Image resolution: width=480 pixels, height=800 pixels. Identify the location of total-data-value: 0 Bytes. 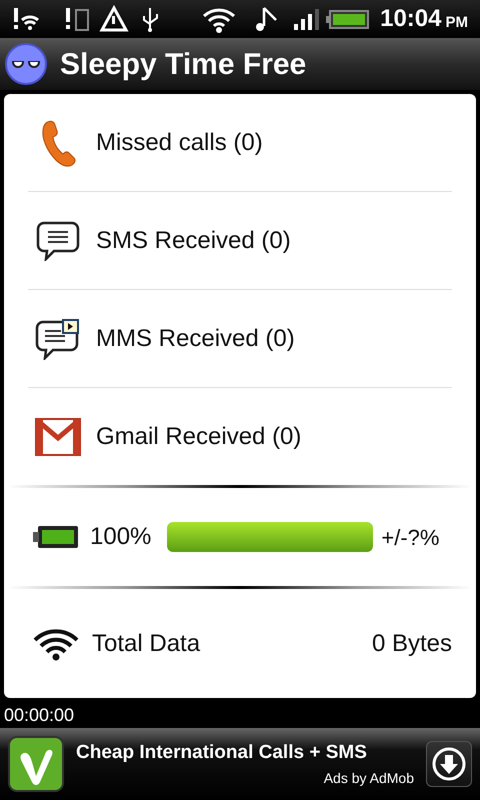
(412, 643).